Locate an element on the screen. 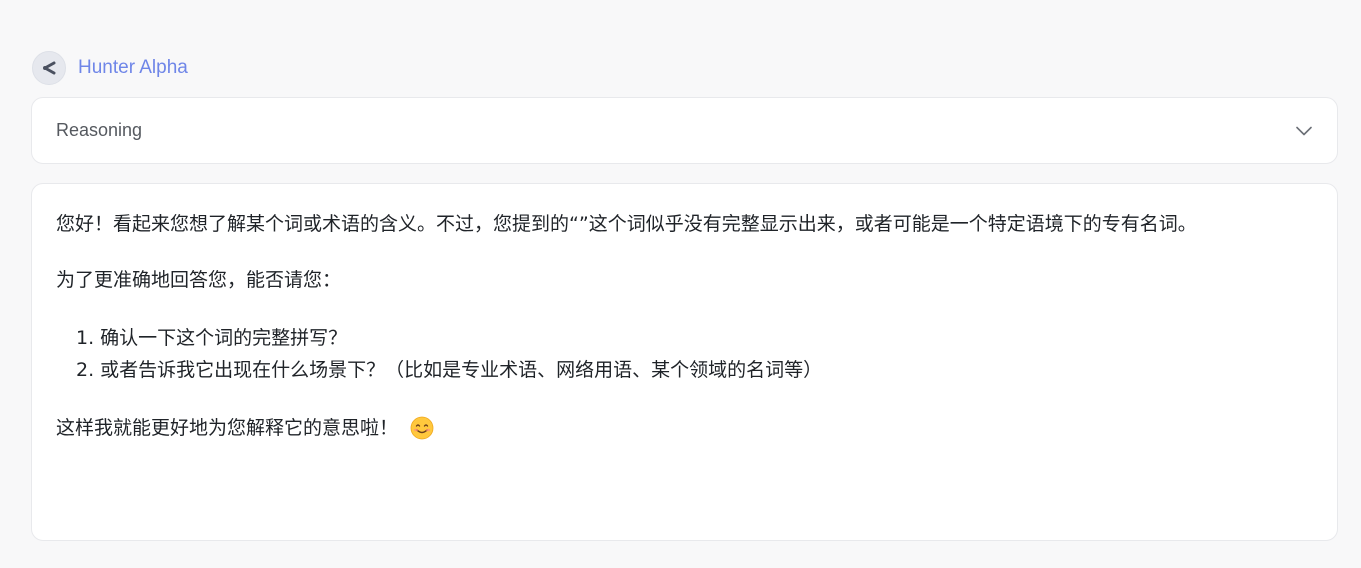 The height and width of the screenshot is (568, 1361). chevron-down-icon is located at coordinates (1304, 131).